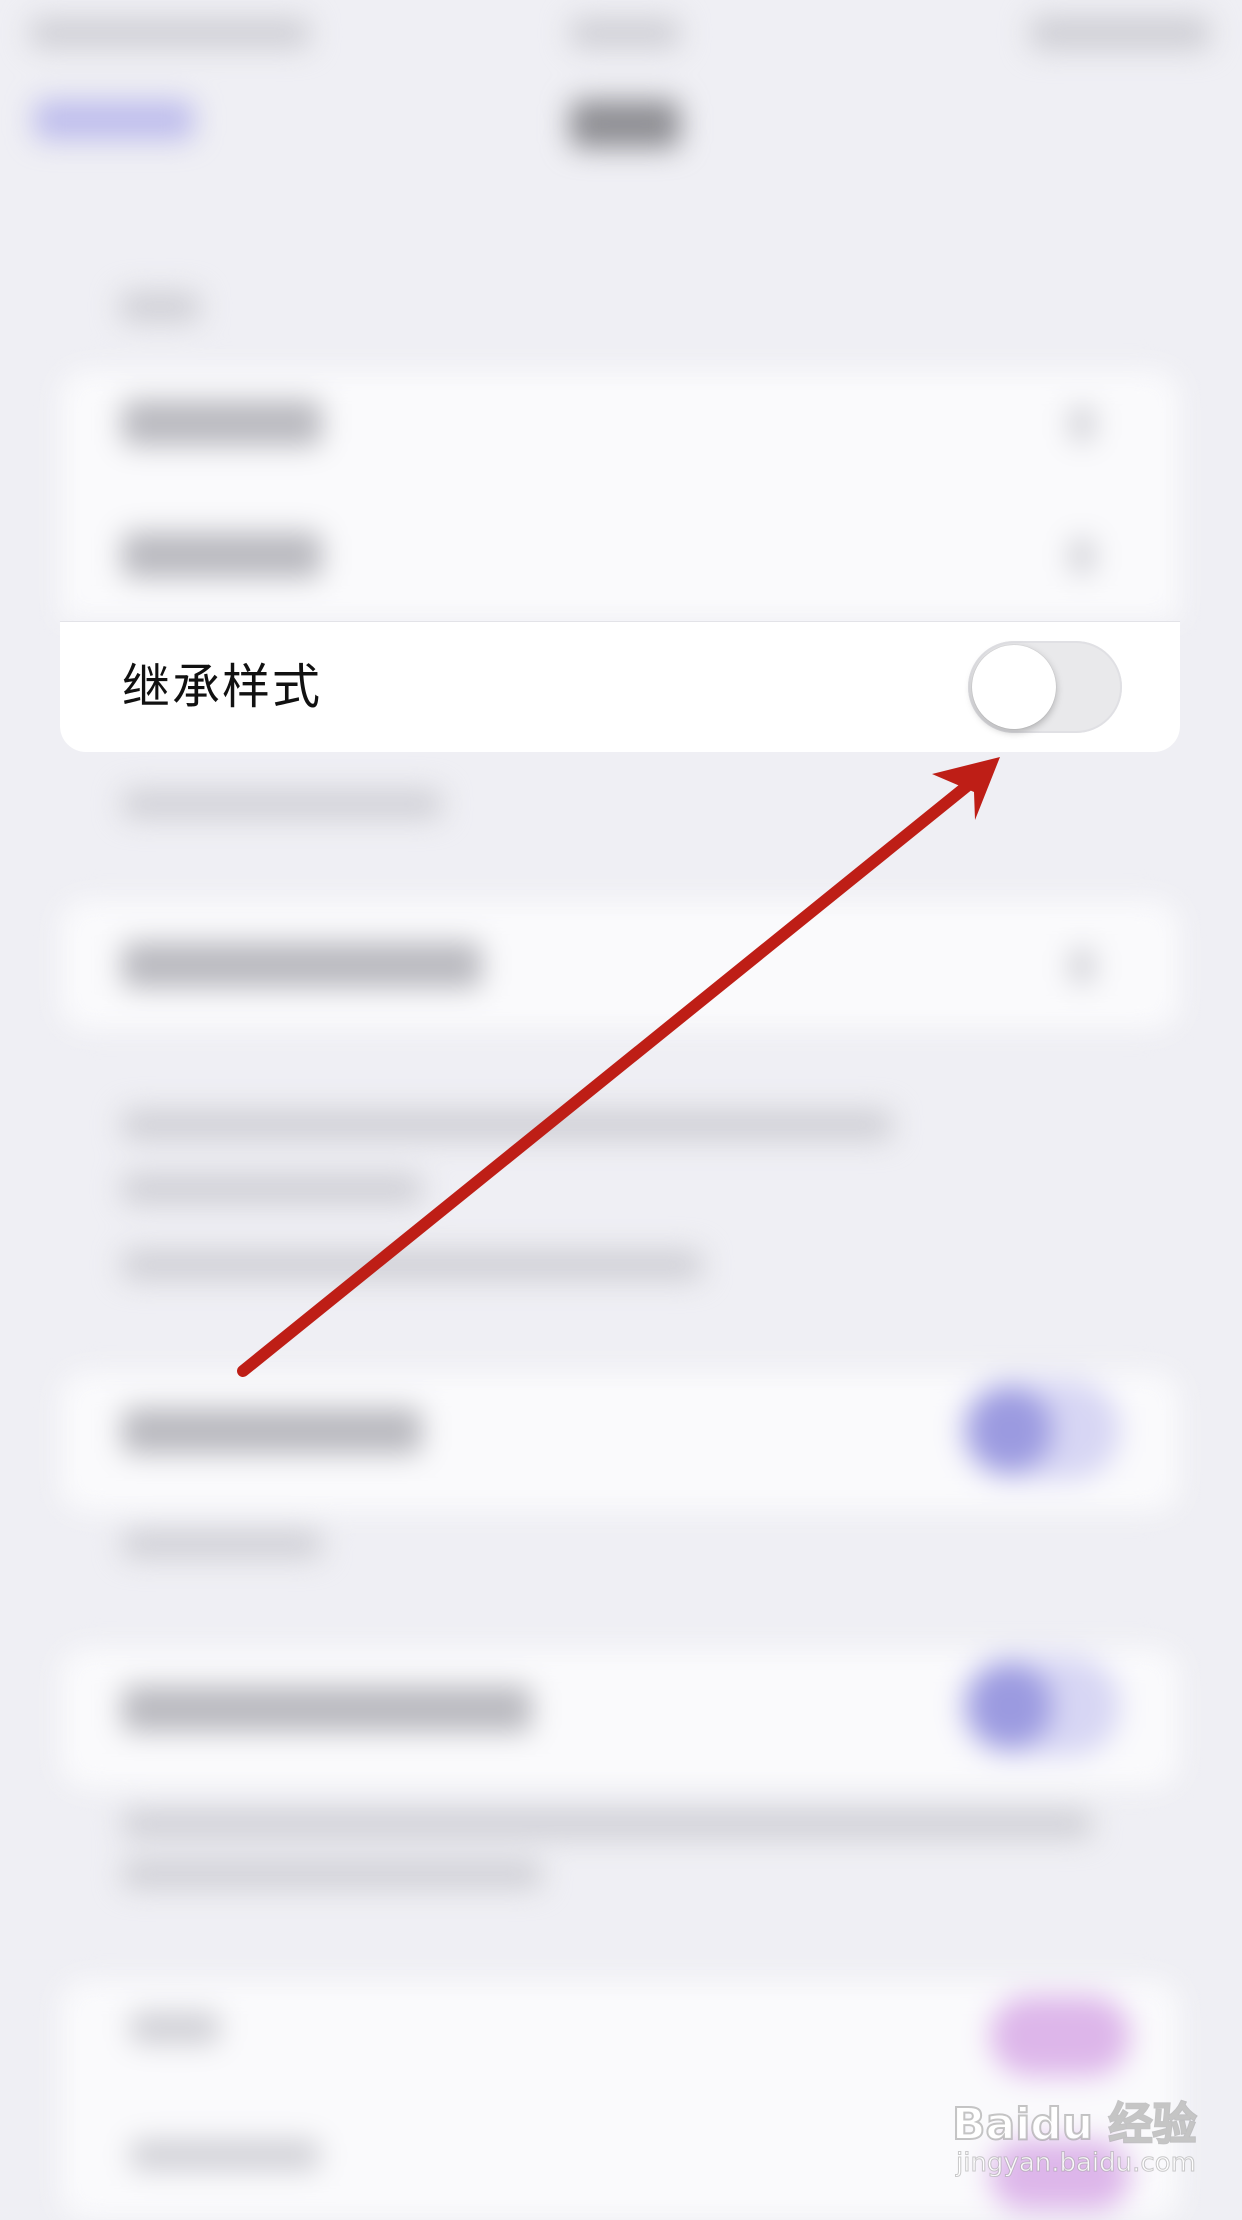 The image size is (1242, 2220). What do you see at coordinates (1076, 2163) in the screenshot?
I see `baidu-watermark-url: jingyan.baidu.com` at bounding box center [1076, 2163].